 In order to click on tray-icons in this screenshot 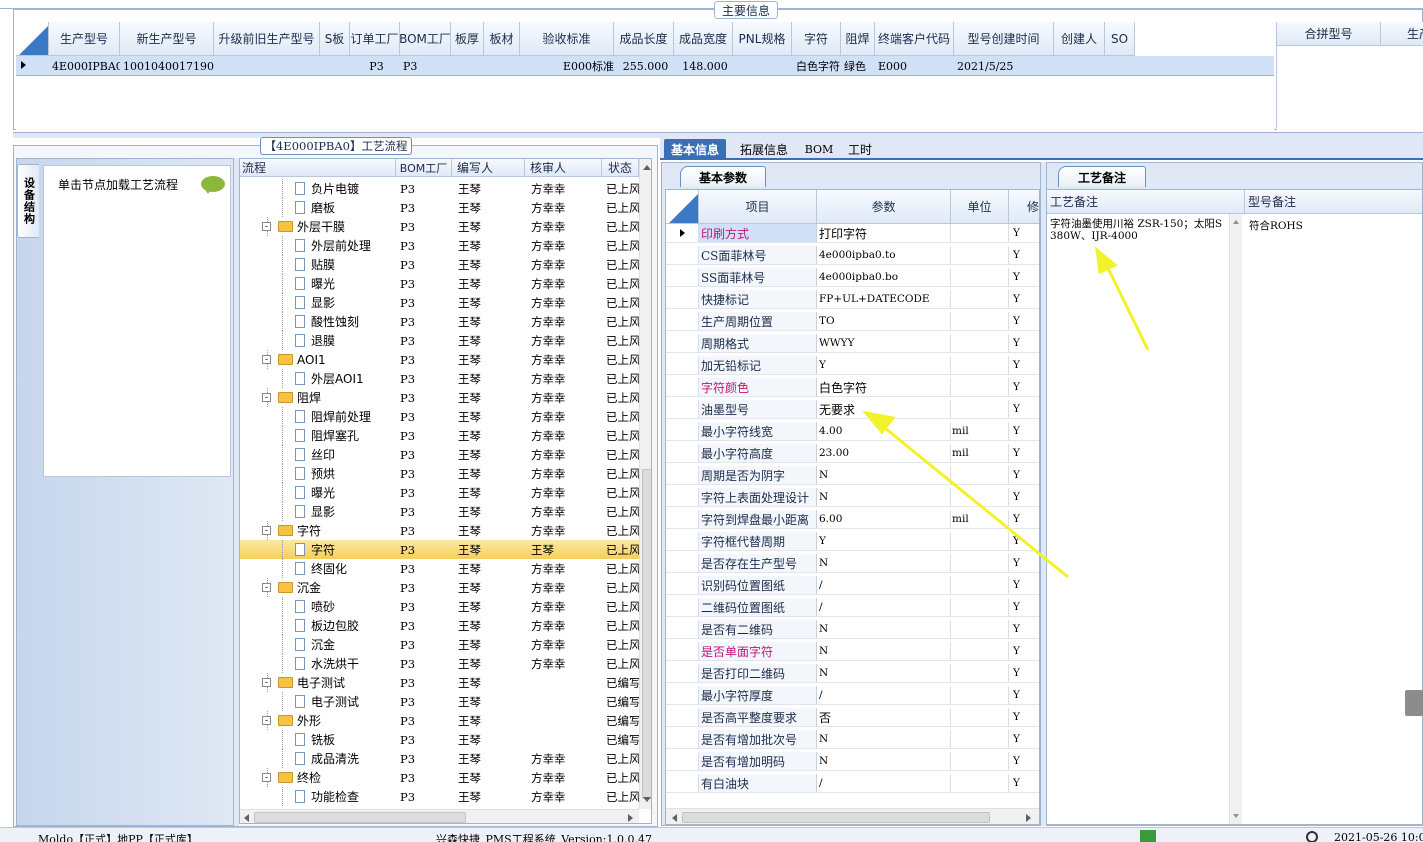, I will do `click(1215, 836)`.